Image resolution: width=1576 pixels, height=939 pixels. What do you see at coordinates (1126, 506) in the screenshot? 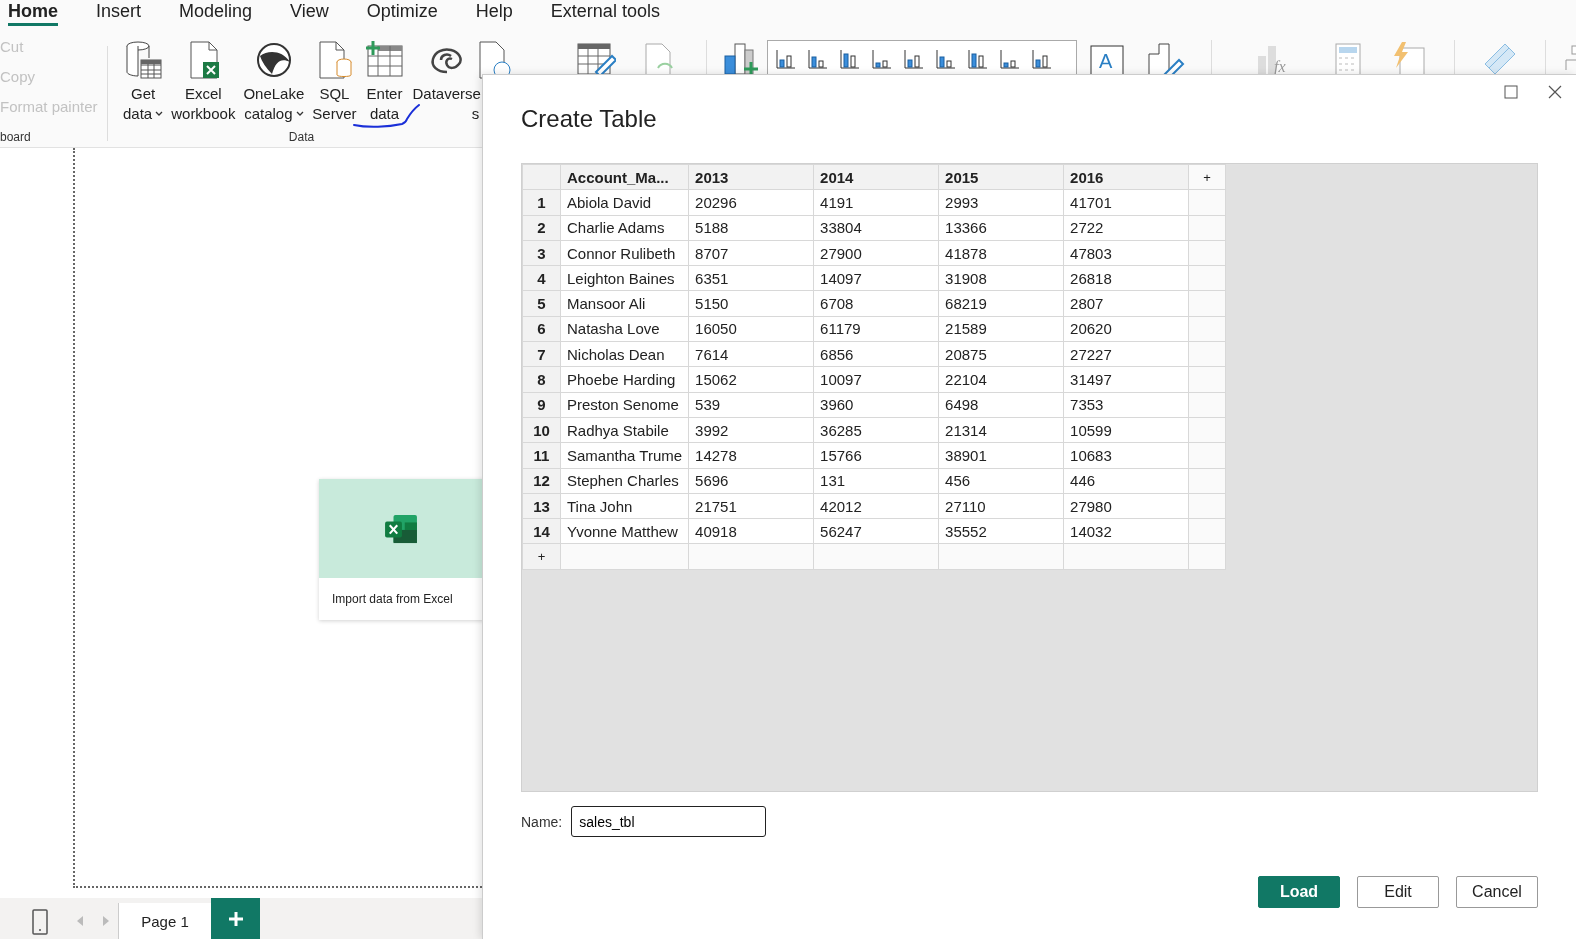
I see `table-cell: 27980` at bounding box center [1126, 506].